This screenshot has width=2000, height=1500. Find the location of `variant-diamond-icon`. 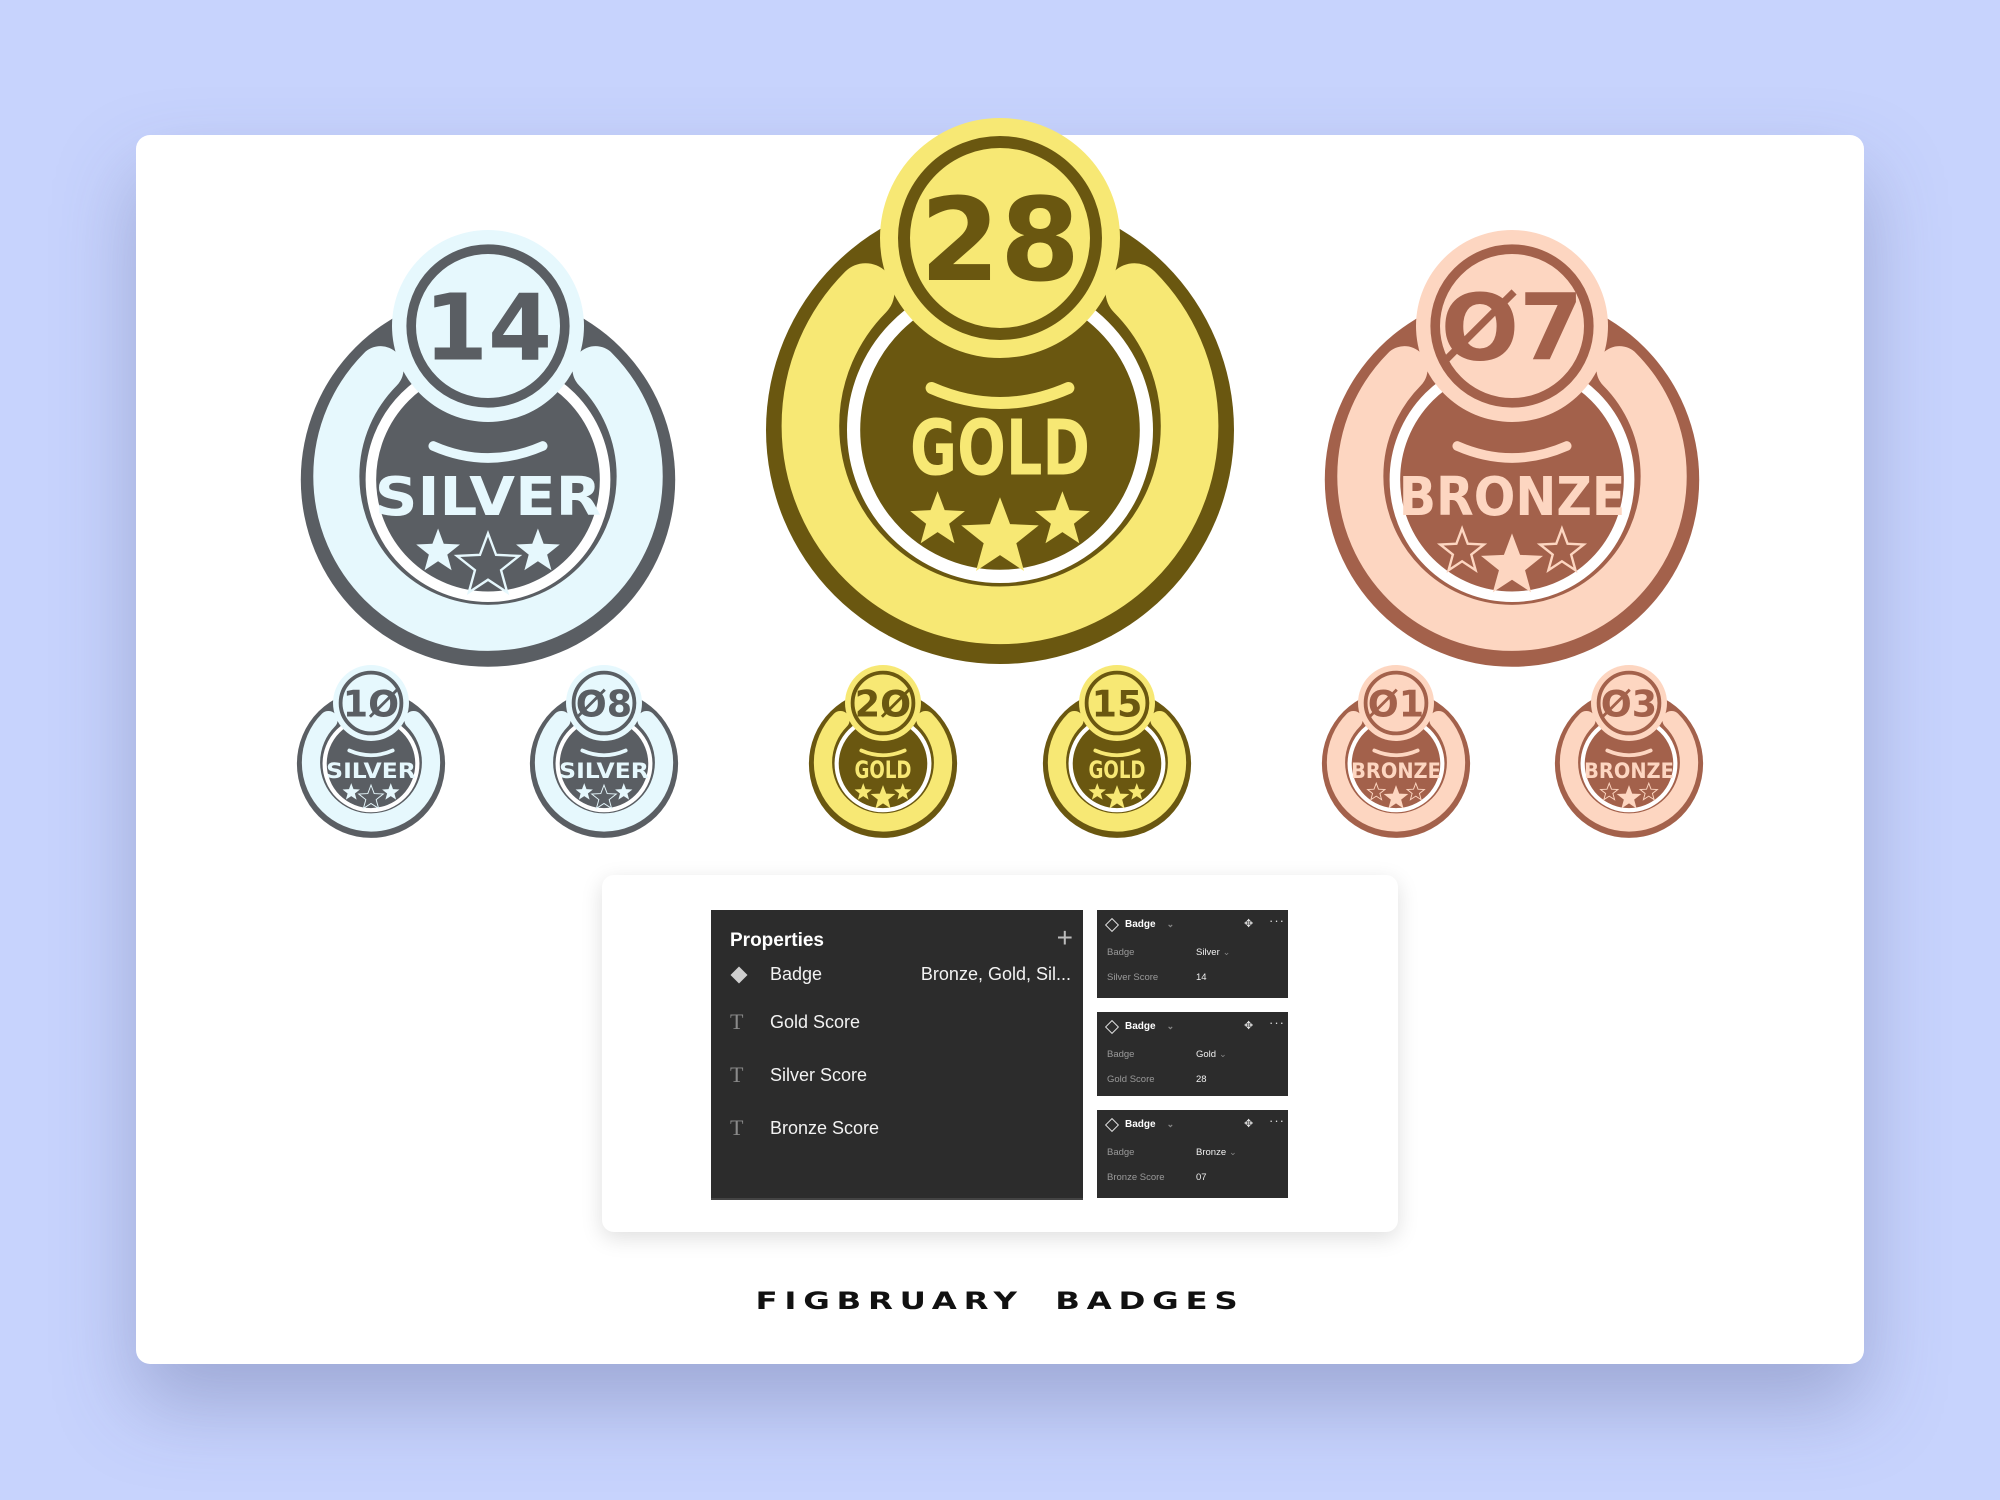

variant-diamond-icon is located at coordinates (750, 974).